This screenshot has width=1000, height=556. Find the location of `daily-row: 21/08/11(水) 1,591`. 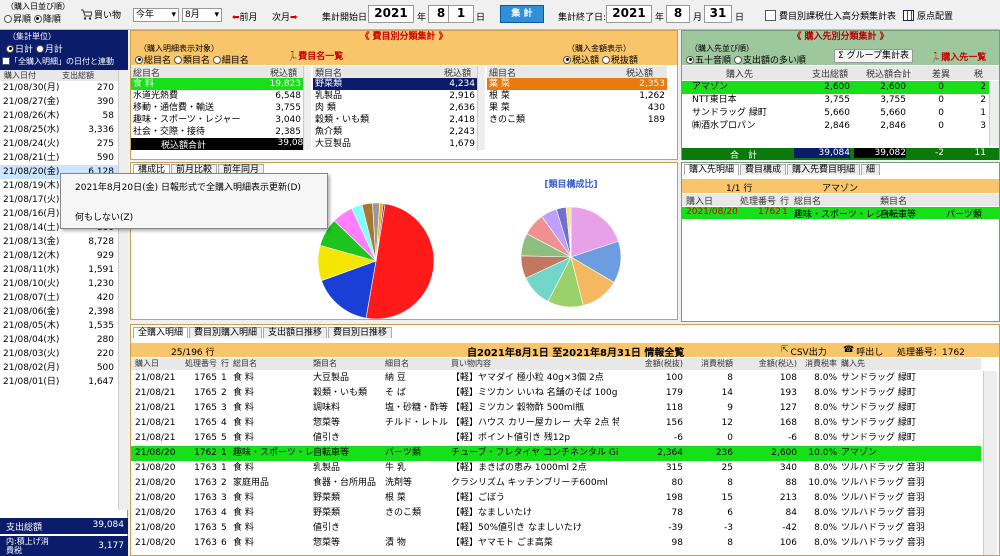

daily-row: 21/08/11(水) 1,591 is located at coordinates (59, 270).